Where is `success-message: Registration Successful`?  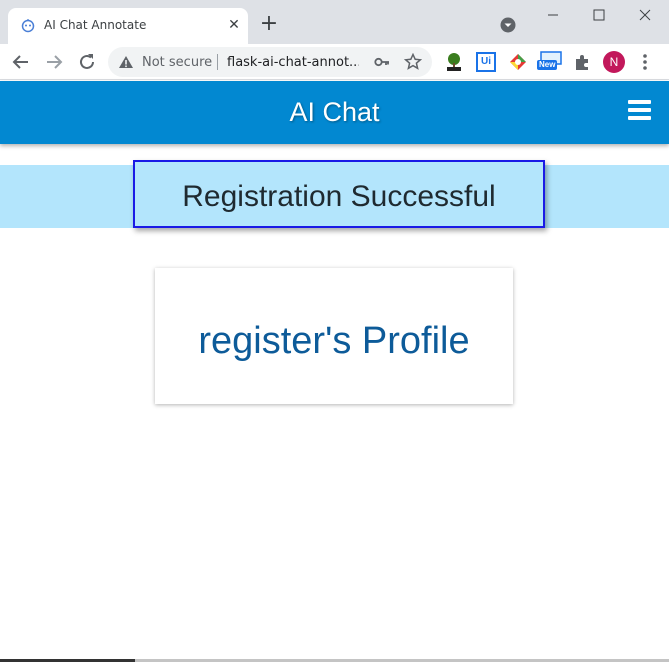
success-message: Registration Successful is located at coordinates (339, 196).